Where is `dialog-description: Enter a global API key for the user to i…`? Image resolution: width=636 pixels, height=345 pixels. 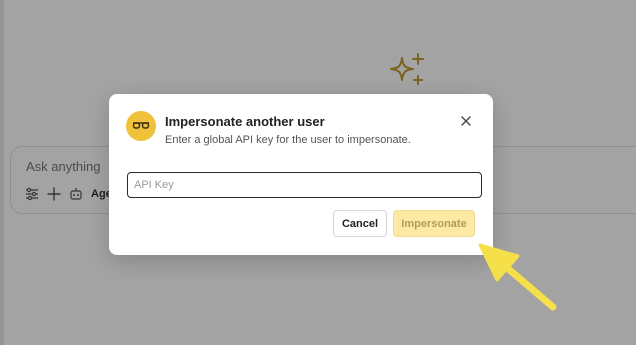
dialog-description: Enter a global API key for the user to i… is located at coordinates (288, 140).